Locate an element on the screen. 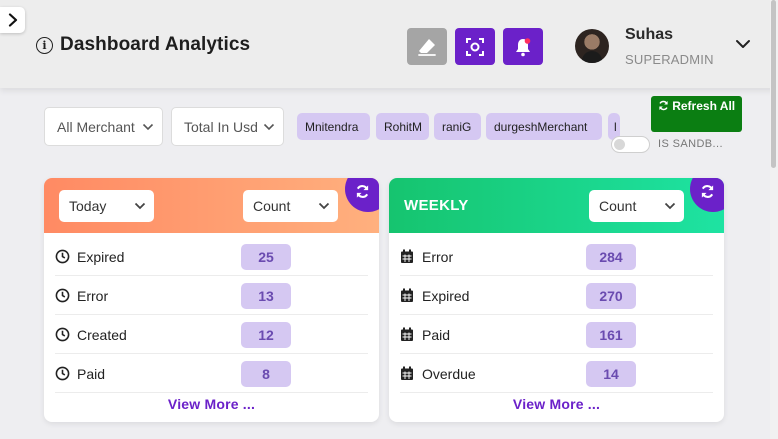  merchant-chip: durgeshMerchant is located at coordinates (544, 126).